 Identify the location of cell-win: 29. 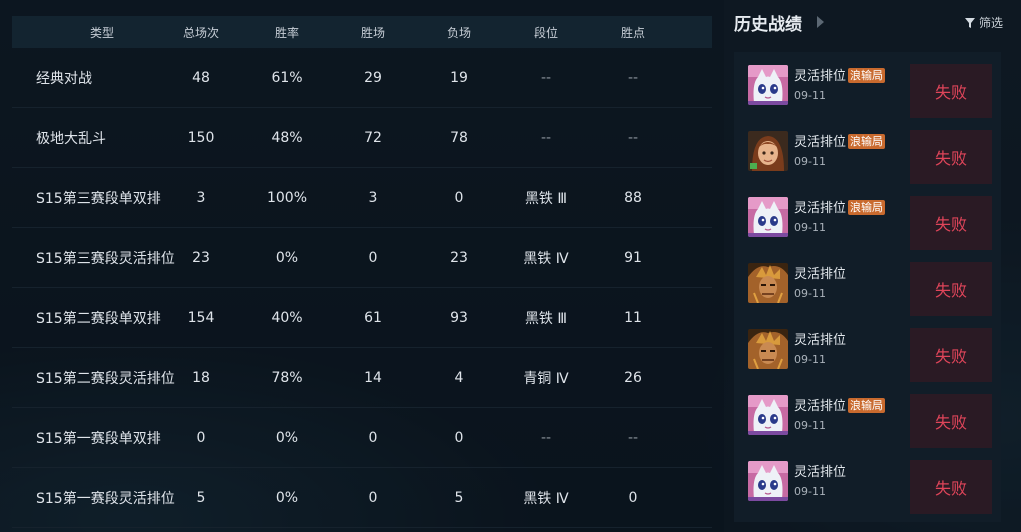
(373, 77).